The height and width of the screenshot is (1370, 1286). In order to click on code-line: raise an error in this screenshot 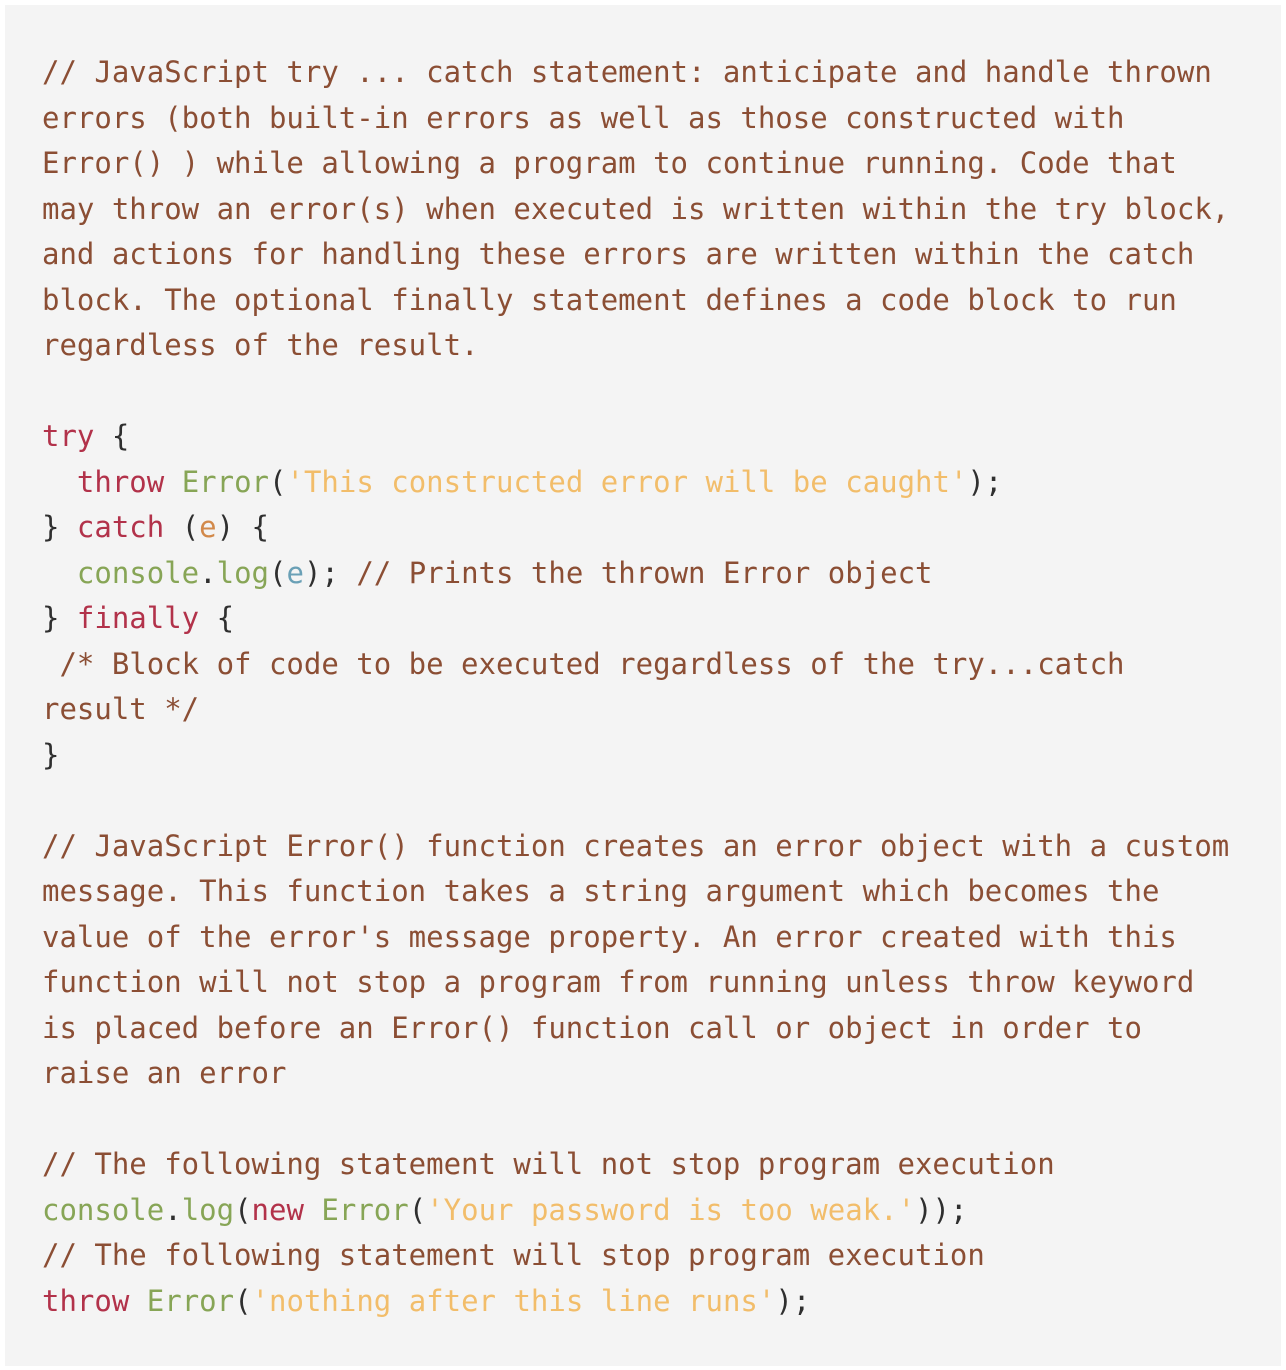, I will do `click(661, 1074)`.